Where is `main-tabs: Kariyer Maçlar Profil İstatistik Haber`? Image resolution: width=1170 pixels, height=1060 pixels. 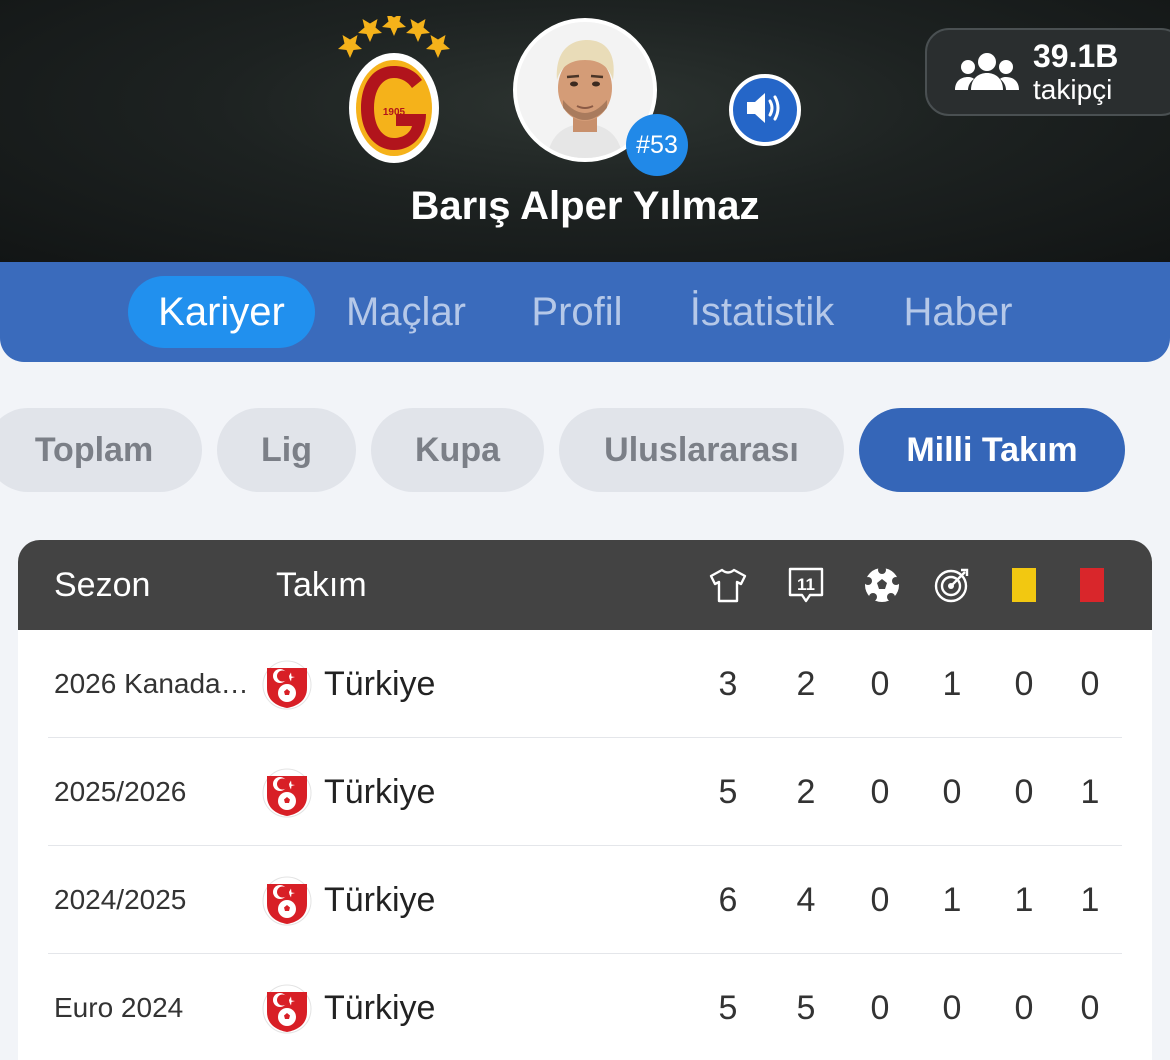 main-tabs: Kariyer Maçlar Profil İstatistik Haber is located at coordinates (585, 312).